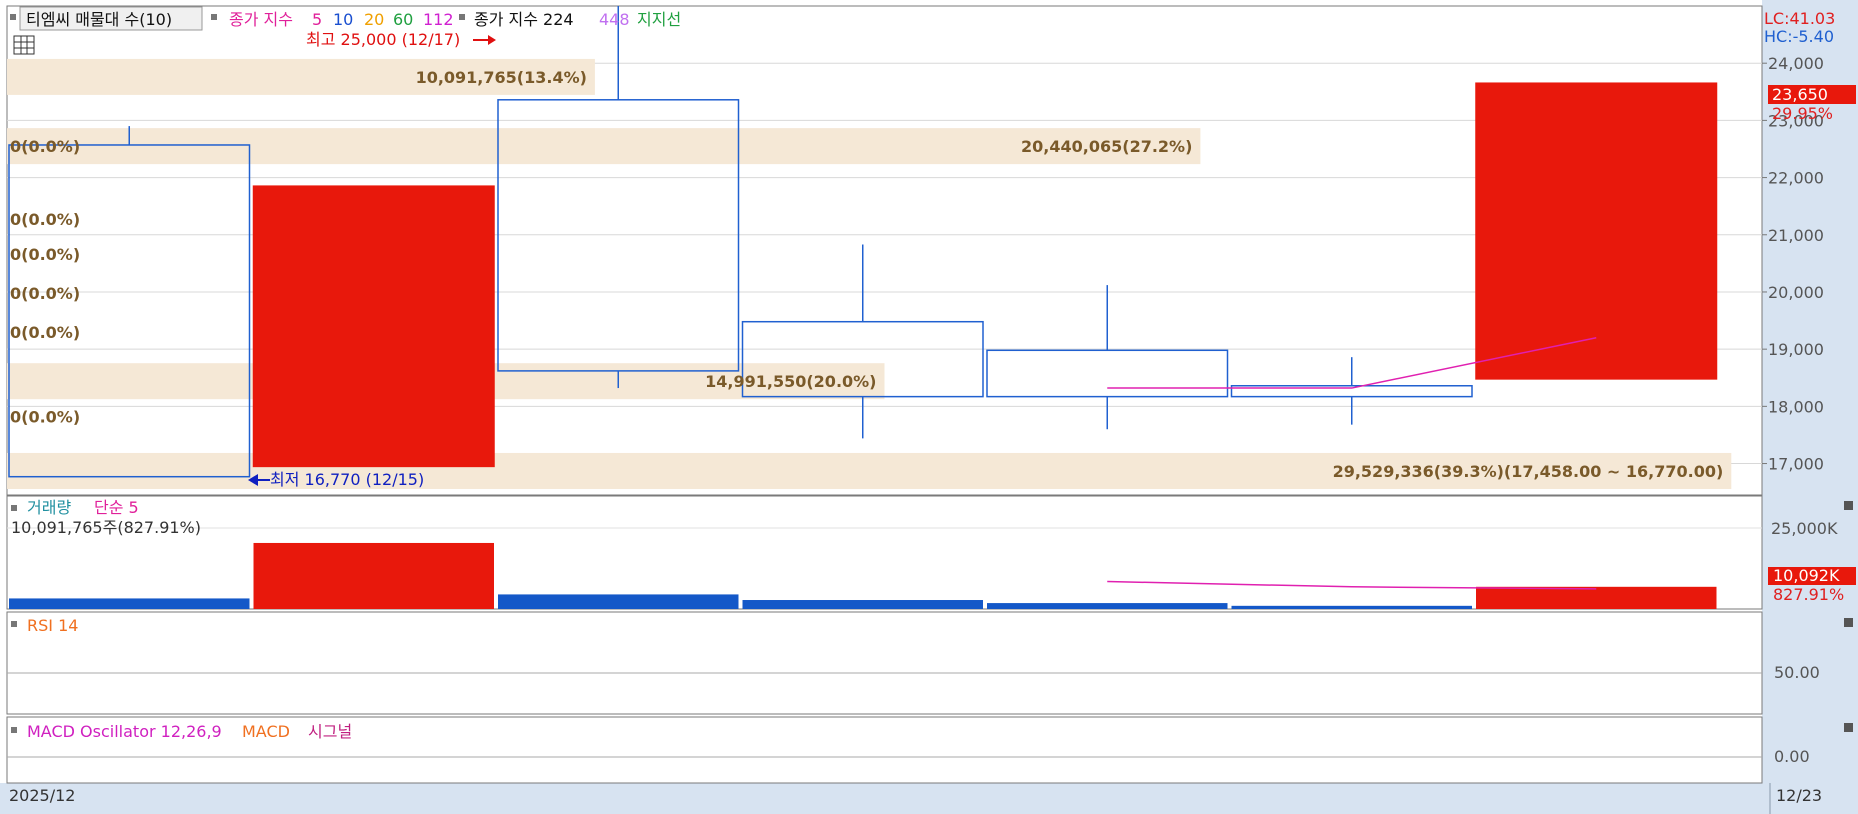 Image resolution: width=1858 pixels, height=814 pixels. What do you see at coordinates (24, 45) in the screenshot?
I see `table-icon` at bounding box center [24, 45].